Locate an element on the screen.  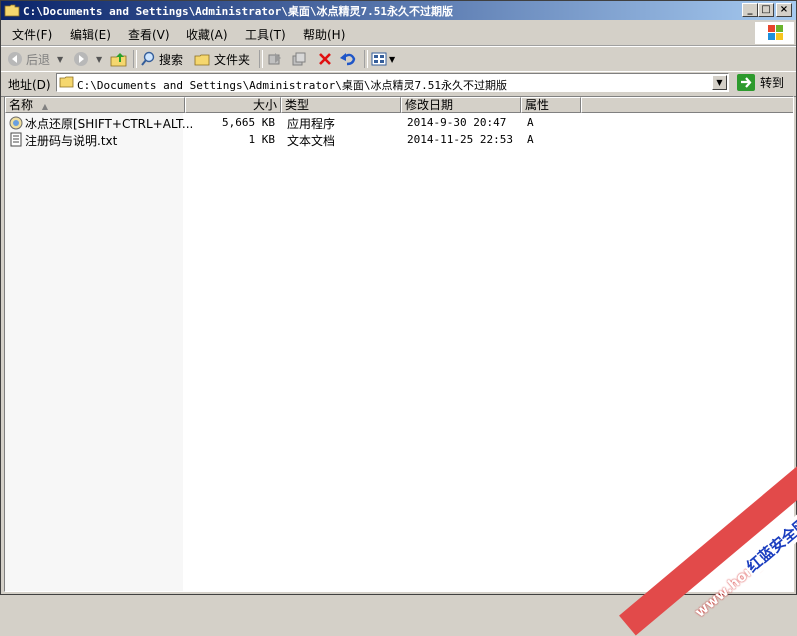
search-label: 搜索 is located at coordinates (171, 59).